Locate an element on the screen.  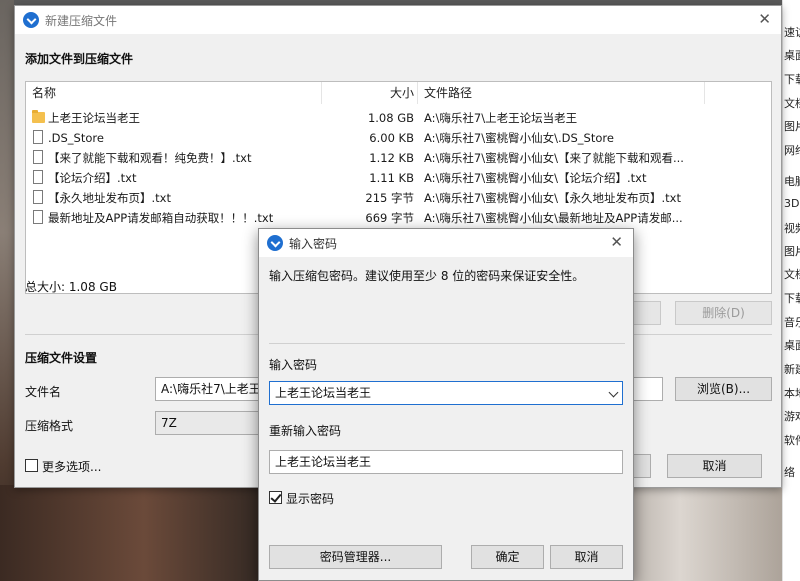
file-name: 【论坛介绍】.txt is located at coordinates (92, 178).